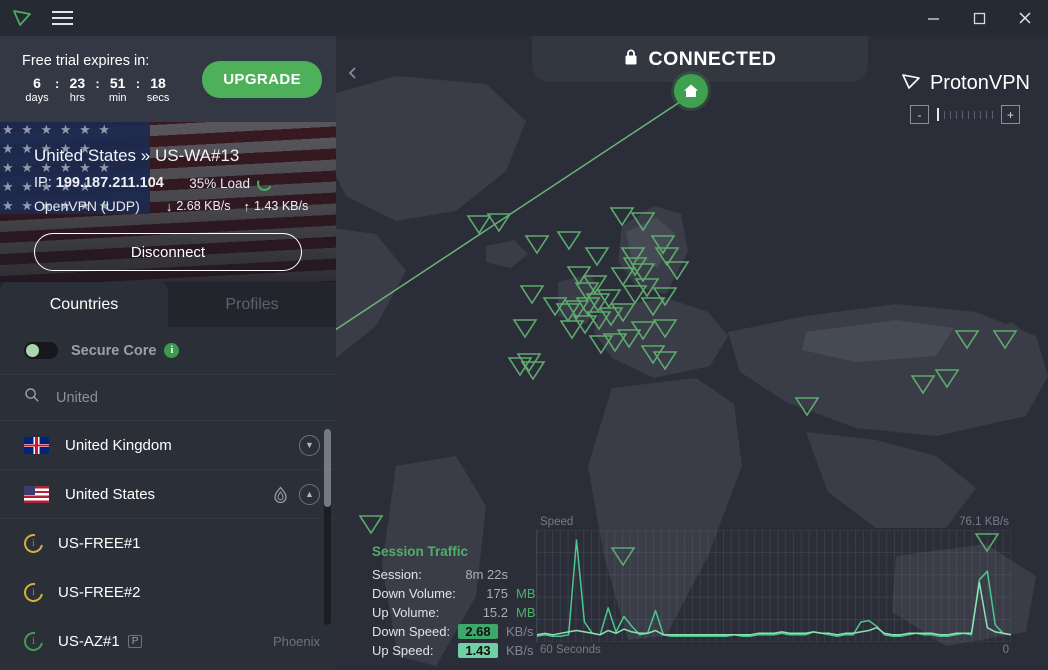  I want to click on secure-core-row: Secure Core i, so click(168, 351).